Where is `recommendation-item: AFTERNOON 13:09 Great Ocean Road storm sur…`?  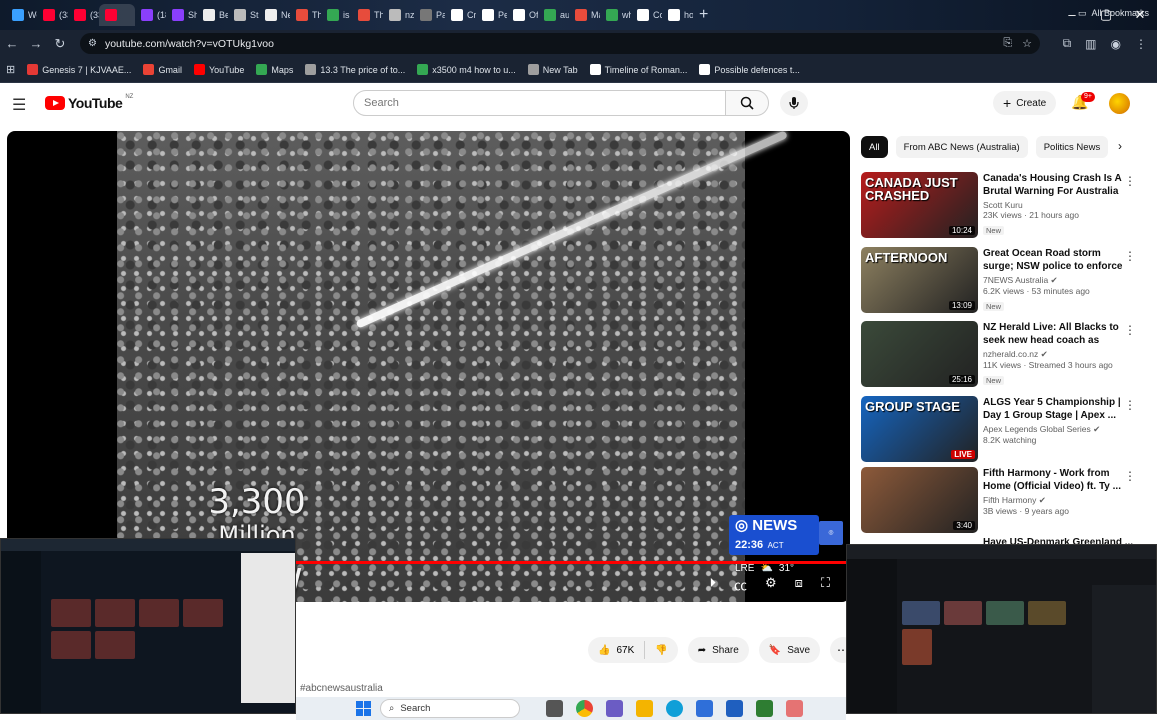 recommendation-item: AFTERNOON 13:09 Great Ocean Road storm sur… is located at coordinates (1001, 281).